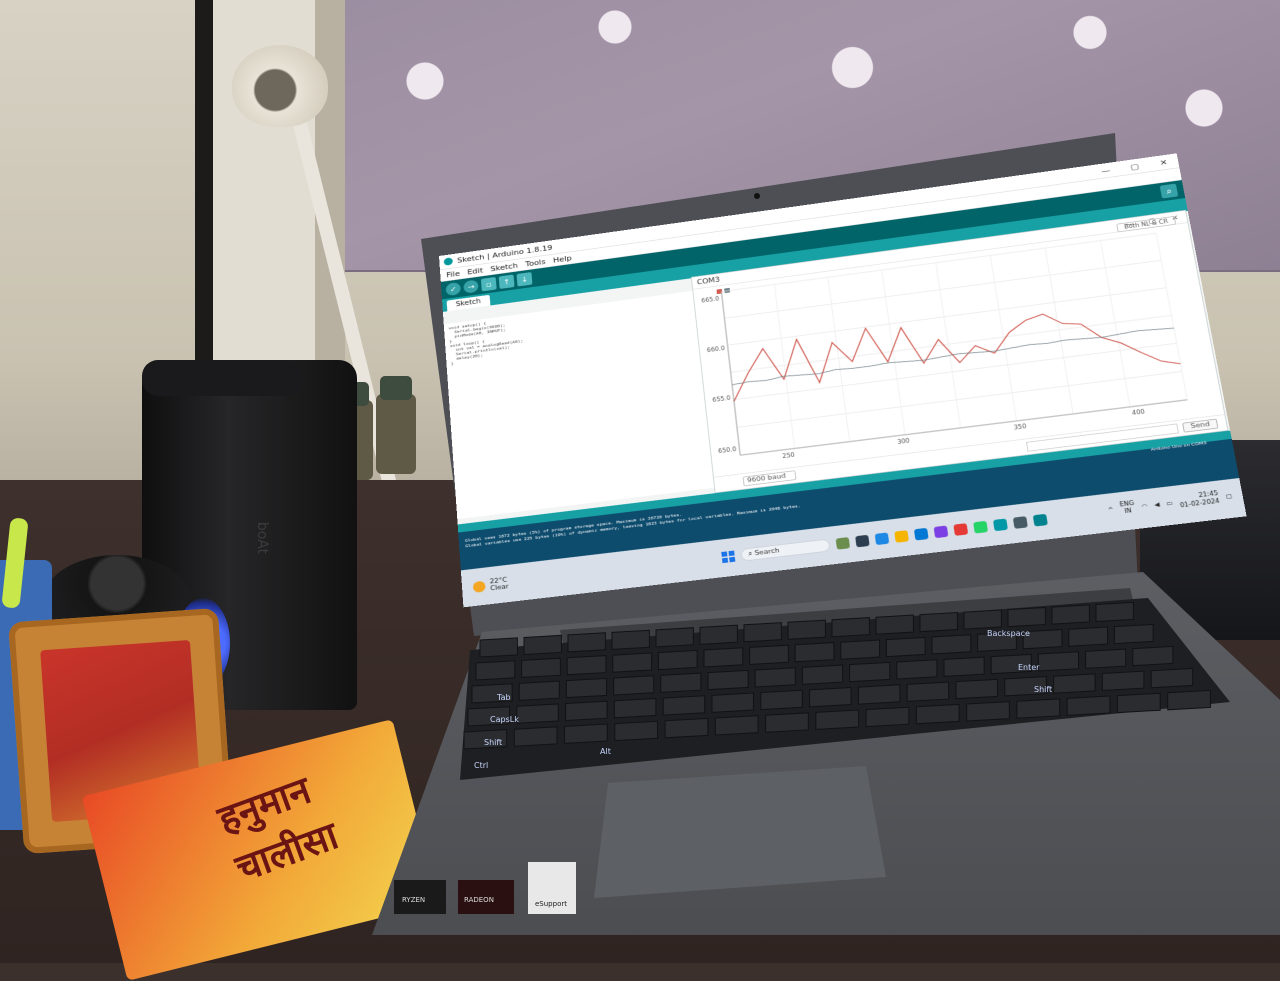 This screenshot has height=981, width=1280. I want to click on search-placeholder: Search, so click(767, 552).